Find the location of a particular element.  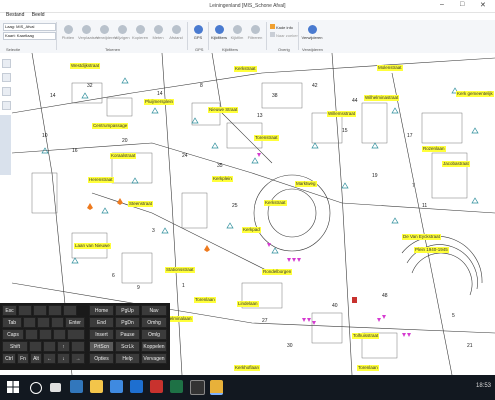

key-nav: Nav is located at coordinates (154, 310).